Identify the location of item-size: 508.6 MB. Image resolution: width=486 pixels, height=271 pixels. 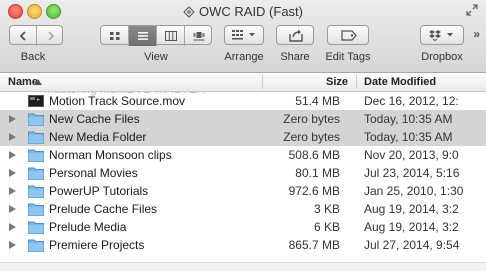
(314, 155).